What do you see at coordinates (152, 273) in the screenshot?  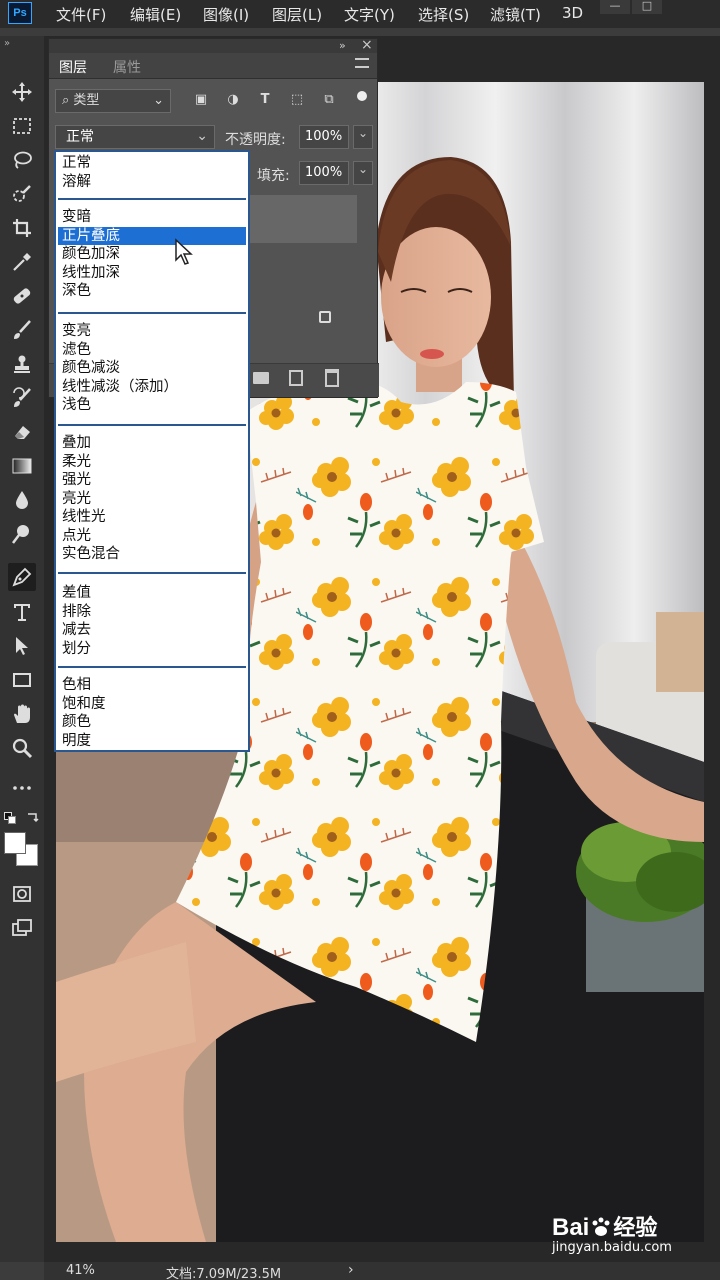 I see `blend-option: 线性加深` at bounding box center [152, 273].